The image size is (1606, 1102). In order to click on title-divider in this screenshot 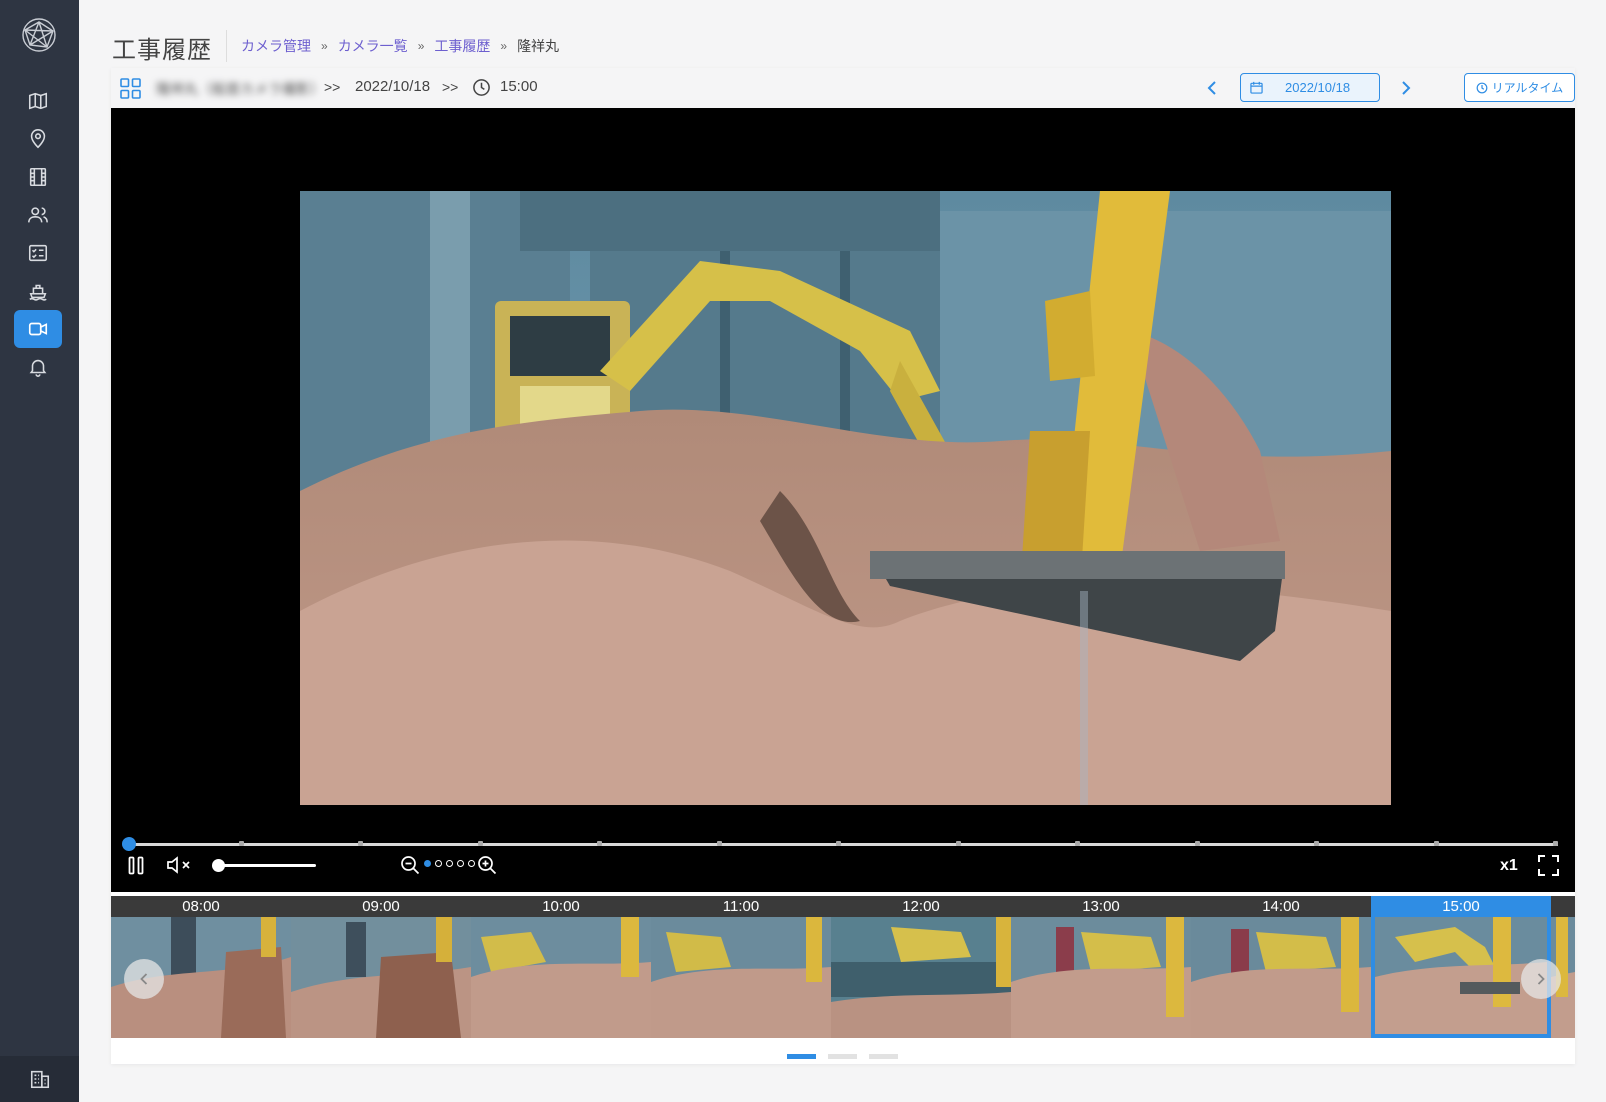, I will do `click(226, 46)`.